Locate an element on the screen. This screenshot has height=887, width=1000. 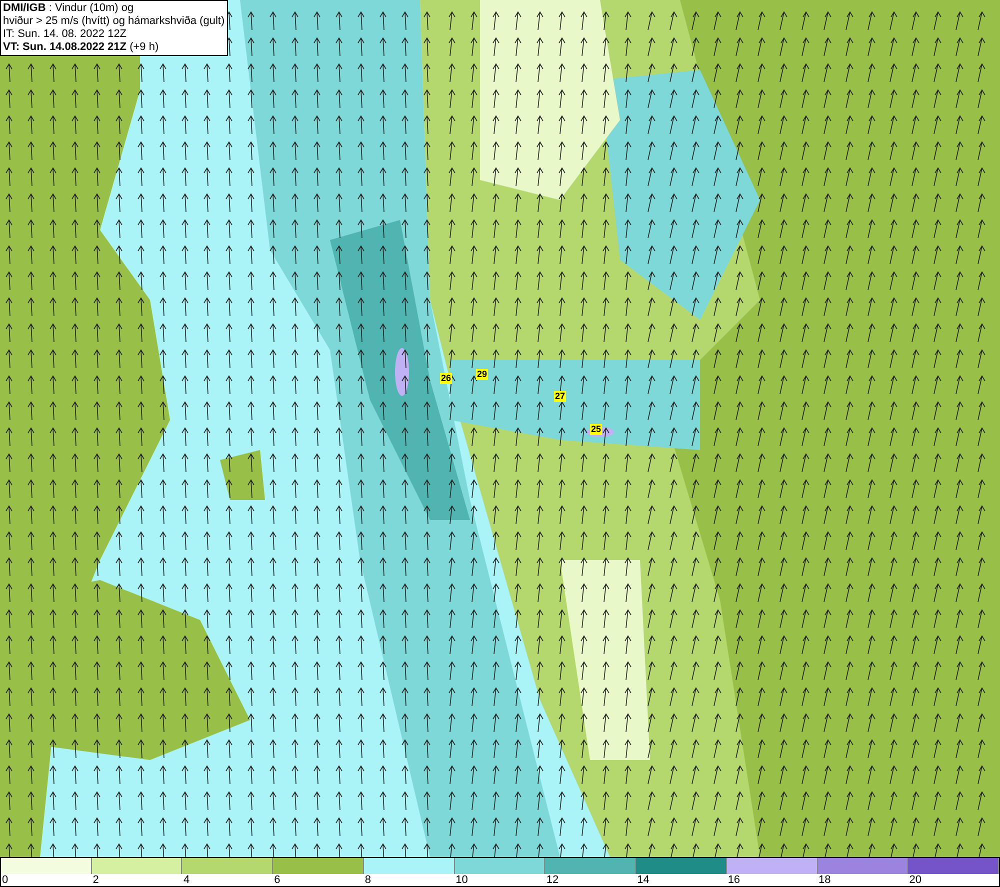
legend-tick-label: 2 is located at coordinates (95, 880).